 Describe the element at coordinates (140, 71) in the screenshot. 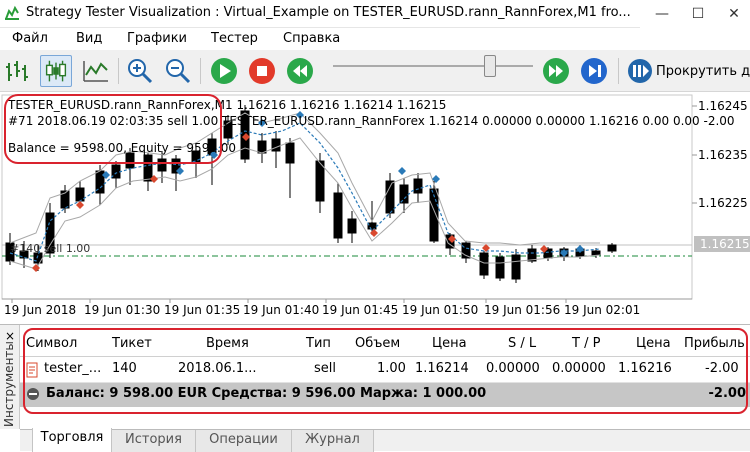

I see `zoom-in-icon` at that location.